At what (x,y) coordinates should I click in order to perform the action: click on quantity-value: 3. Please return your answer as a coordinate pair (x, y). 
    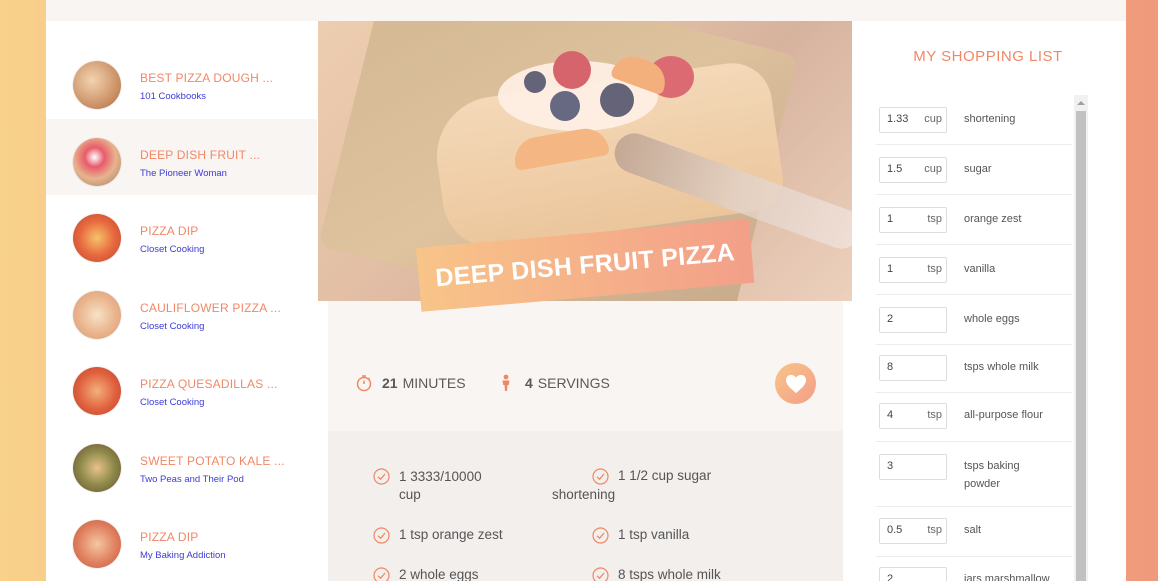
    Looking at the image, I should click on (890, 466).